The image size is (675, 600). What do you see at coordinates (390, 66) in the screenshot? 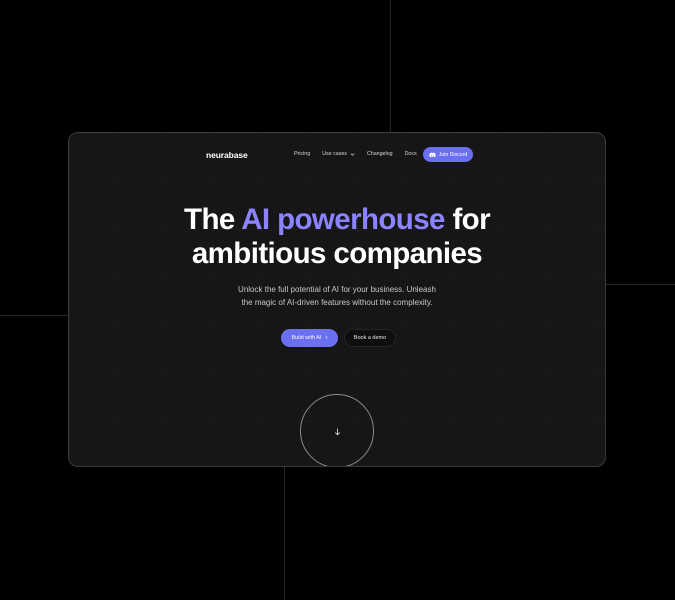
I see `bg-gridline-vertical-top` at bounding box center [390, 66].